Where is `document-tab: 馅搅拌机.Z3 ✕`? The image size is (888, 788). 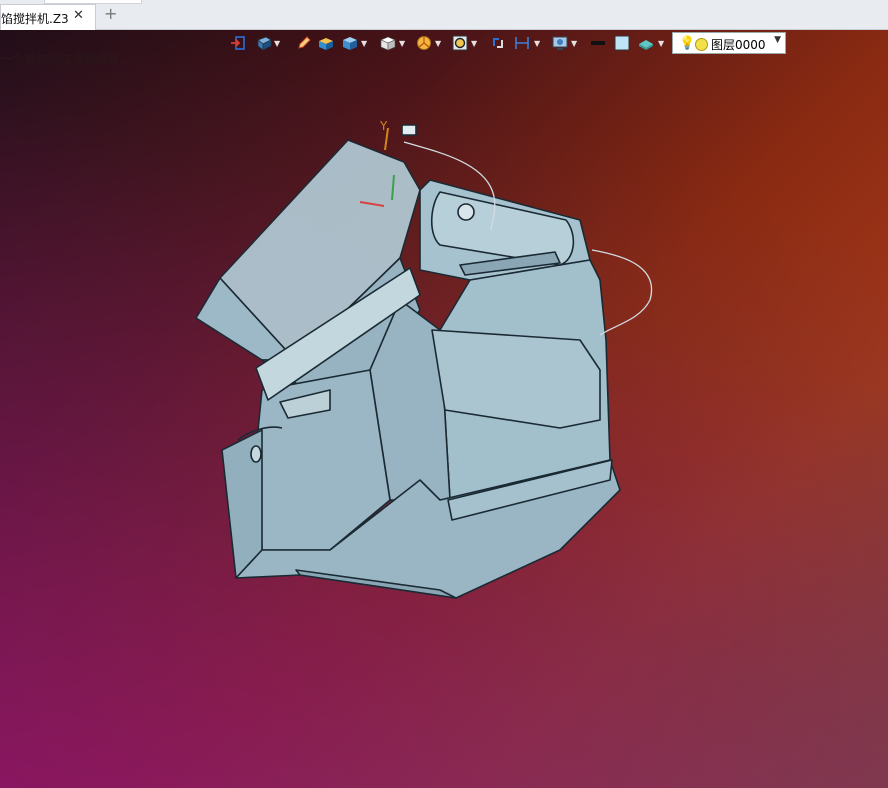 document-tab: 馅搅拌机.Z3 ✕ is located at coordinates (48, 17).